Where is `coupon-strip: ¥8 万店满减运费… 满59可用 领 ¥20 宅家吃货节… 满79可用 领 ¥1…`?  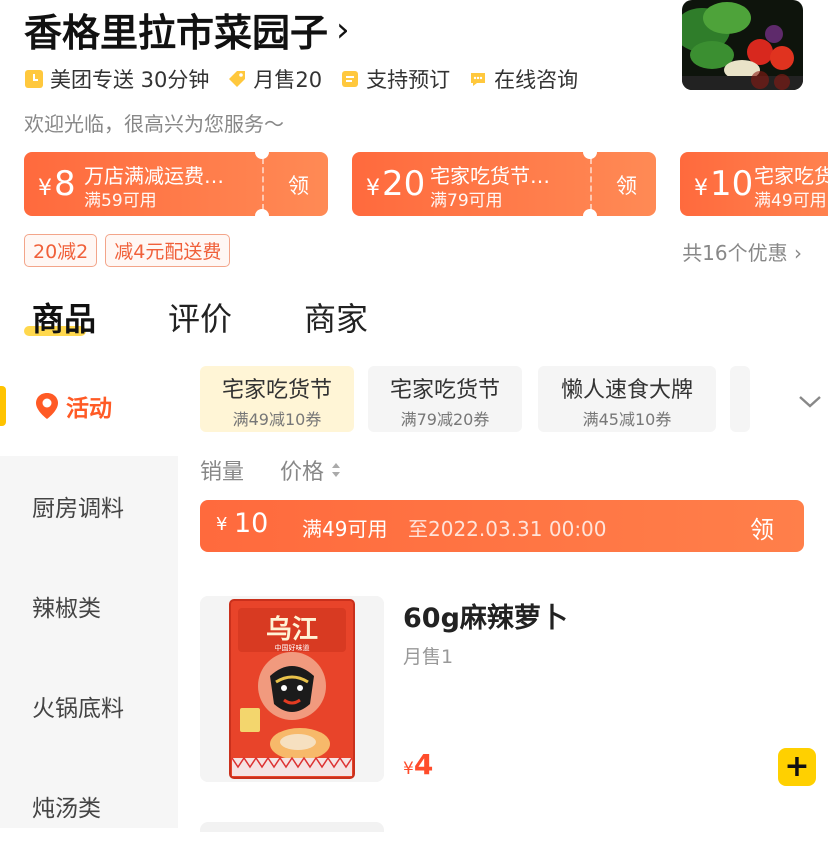
coupon-strip: ¥8 万店满减运费… 满59可用 领 ¥20 宅家吃货节… 满79可用 领 ¥1… is located at coordinates (426, 184).